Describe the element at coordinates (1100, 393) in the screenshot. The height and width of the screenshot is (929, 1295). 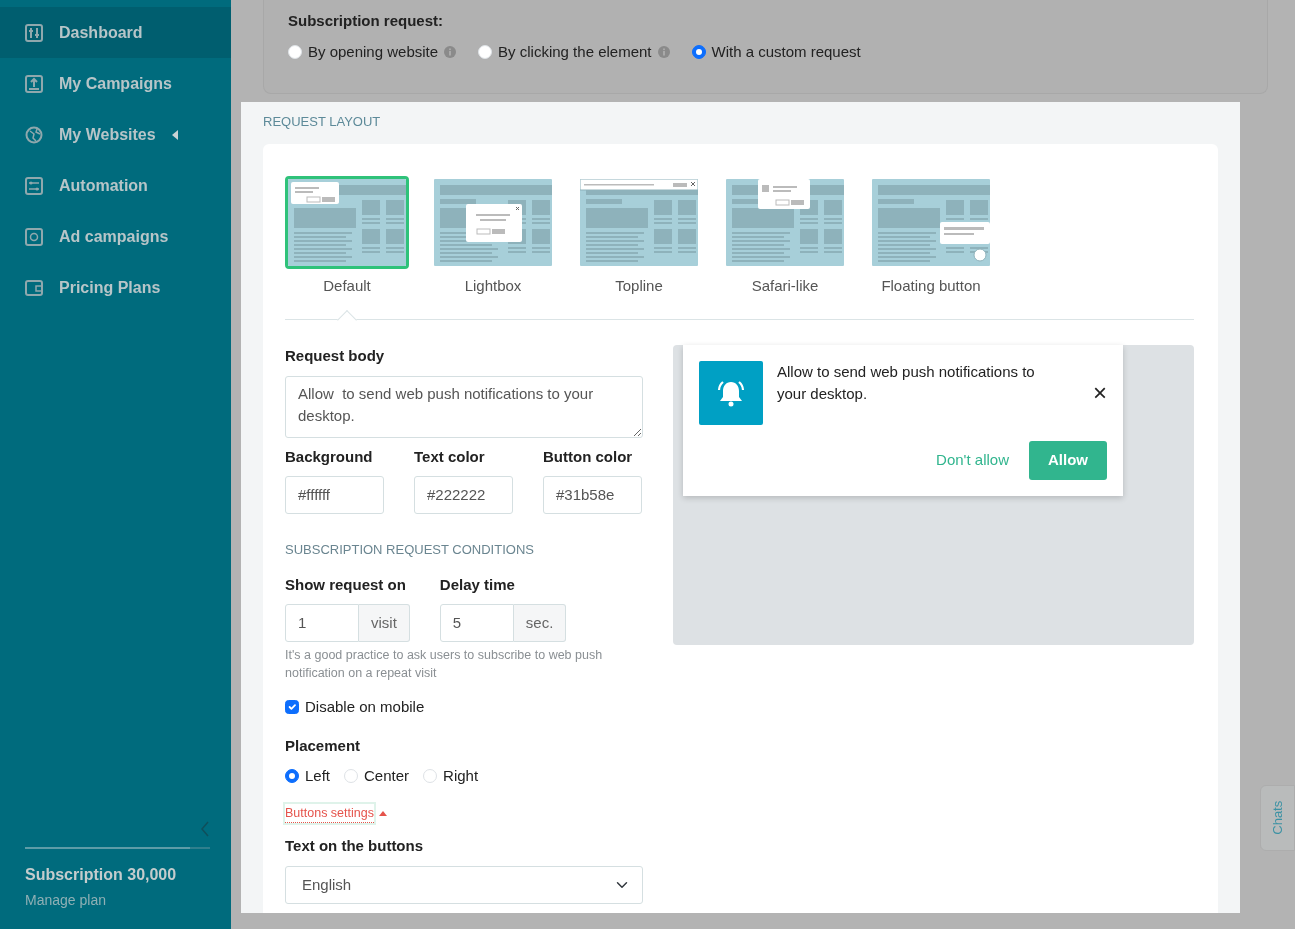
I see `close-button: ×` at that location.